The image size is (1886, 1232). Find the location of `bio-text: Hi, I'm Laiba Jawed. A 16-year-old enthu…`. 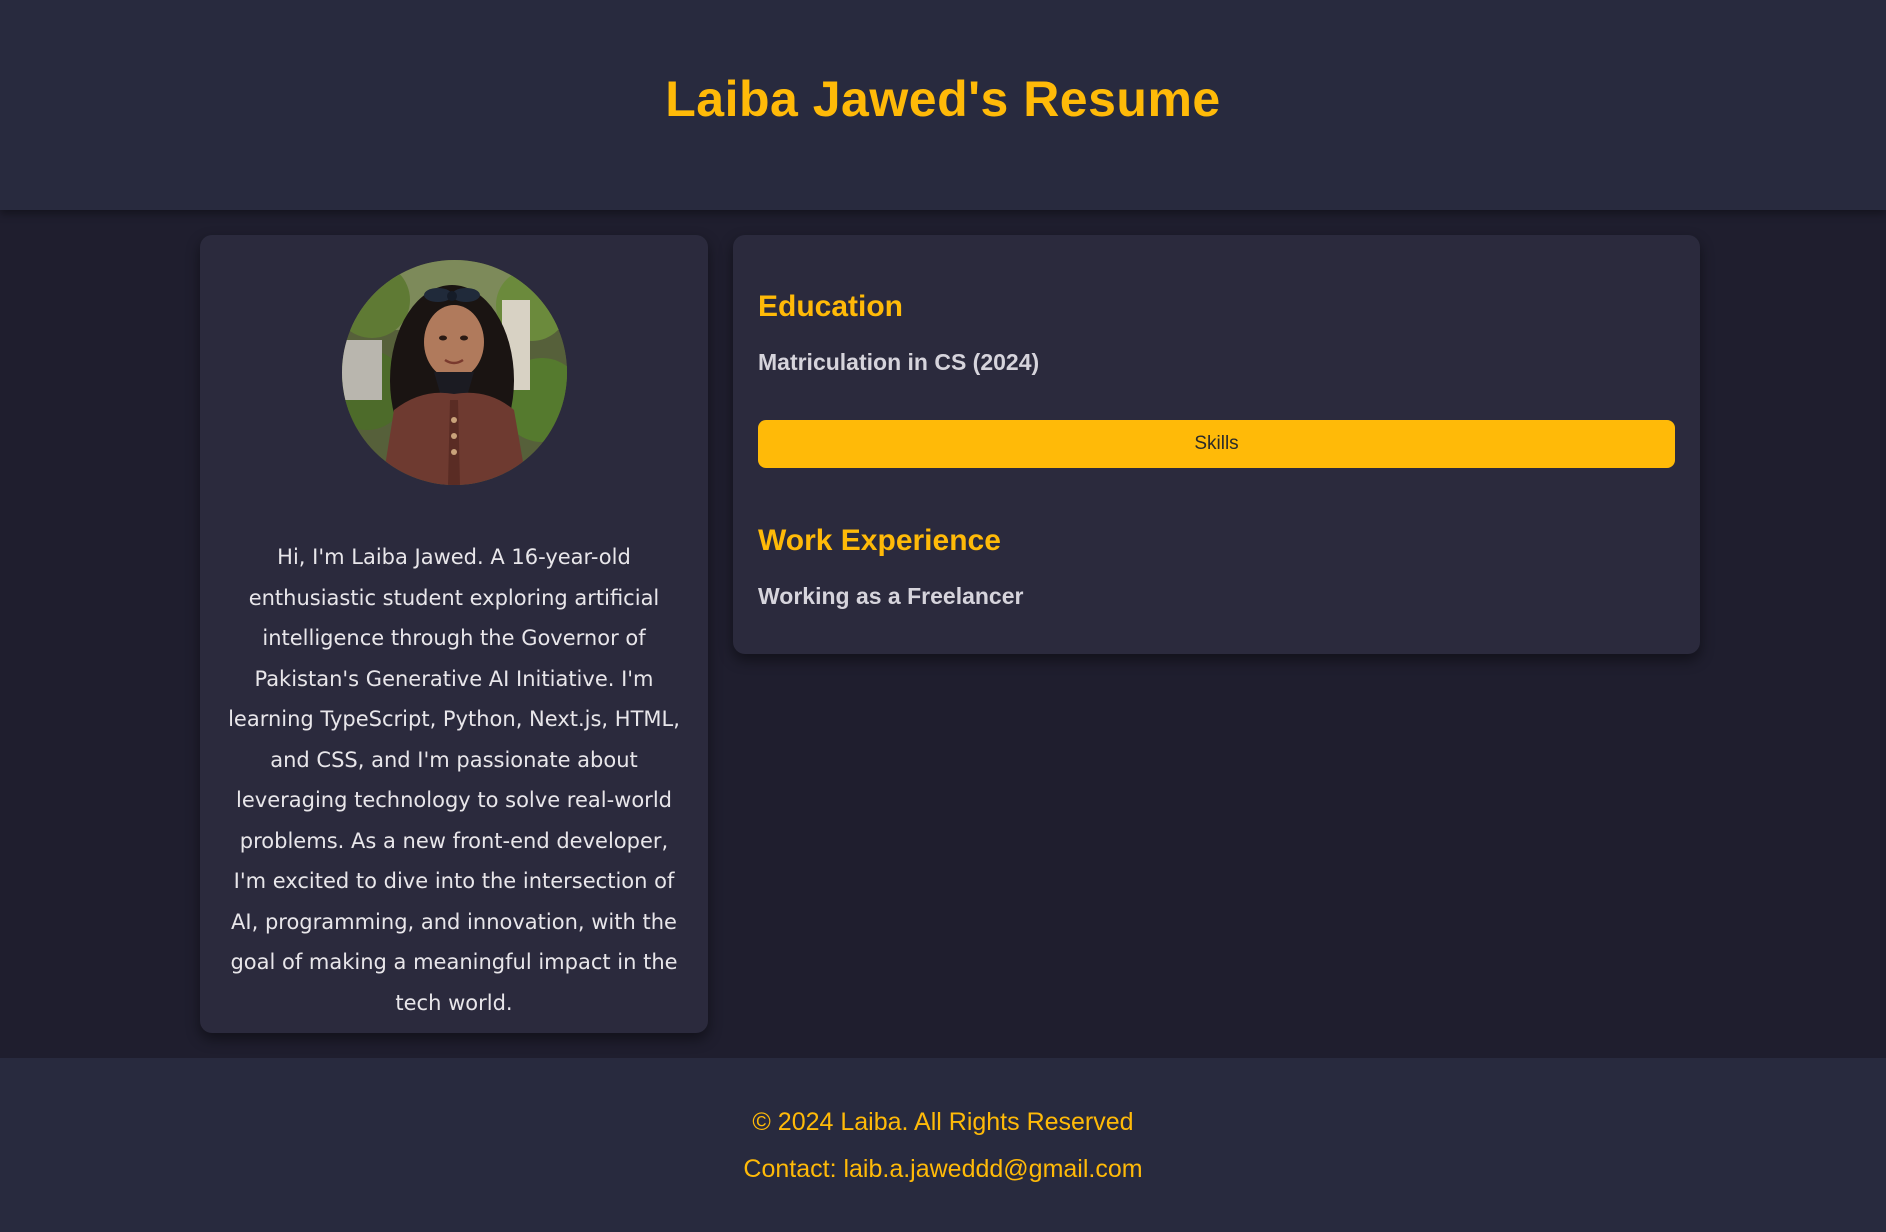

bio-text: Hi, I'm Laiba Jawed. A 16-year-old enthu… is located at coordinates (454, 780).